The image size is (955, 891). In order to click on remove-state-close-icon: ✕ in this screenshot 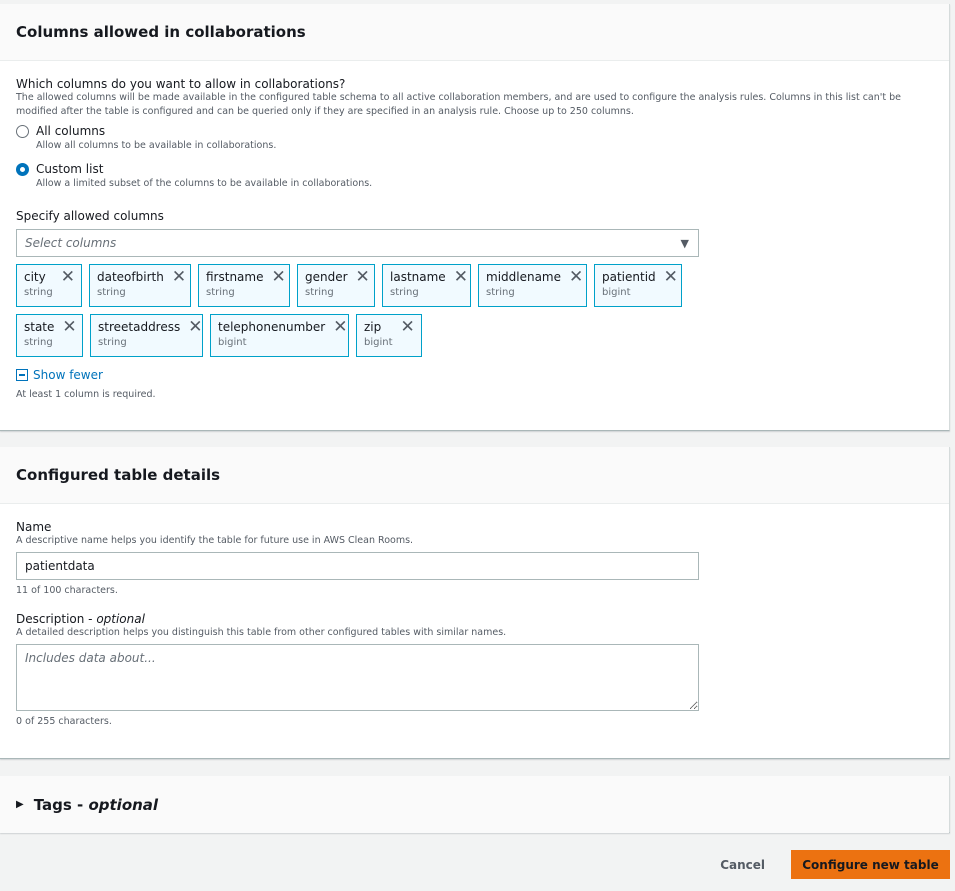, I will do `click(69, 327)`.